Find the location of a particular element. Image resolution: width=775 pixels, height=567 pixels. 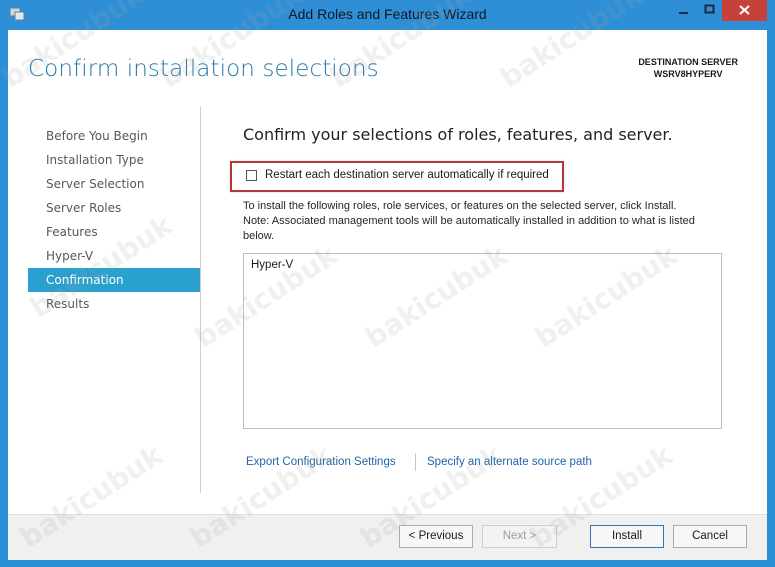

next-button: Next > is located at coordinates (519, 536).